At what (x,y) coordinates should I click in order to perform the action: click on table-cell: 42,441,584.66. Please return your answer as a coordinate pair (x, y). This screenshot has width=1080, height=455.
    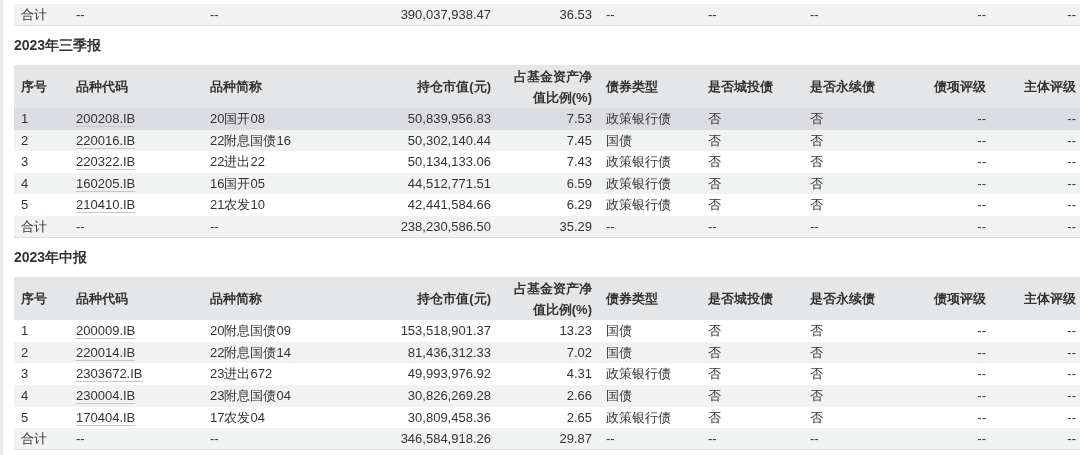
    Looking at the image, I should click on (429, 205).